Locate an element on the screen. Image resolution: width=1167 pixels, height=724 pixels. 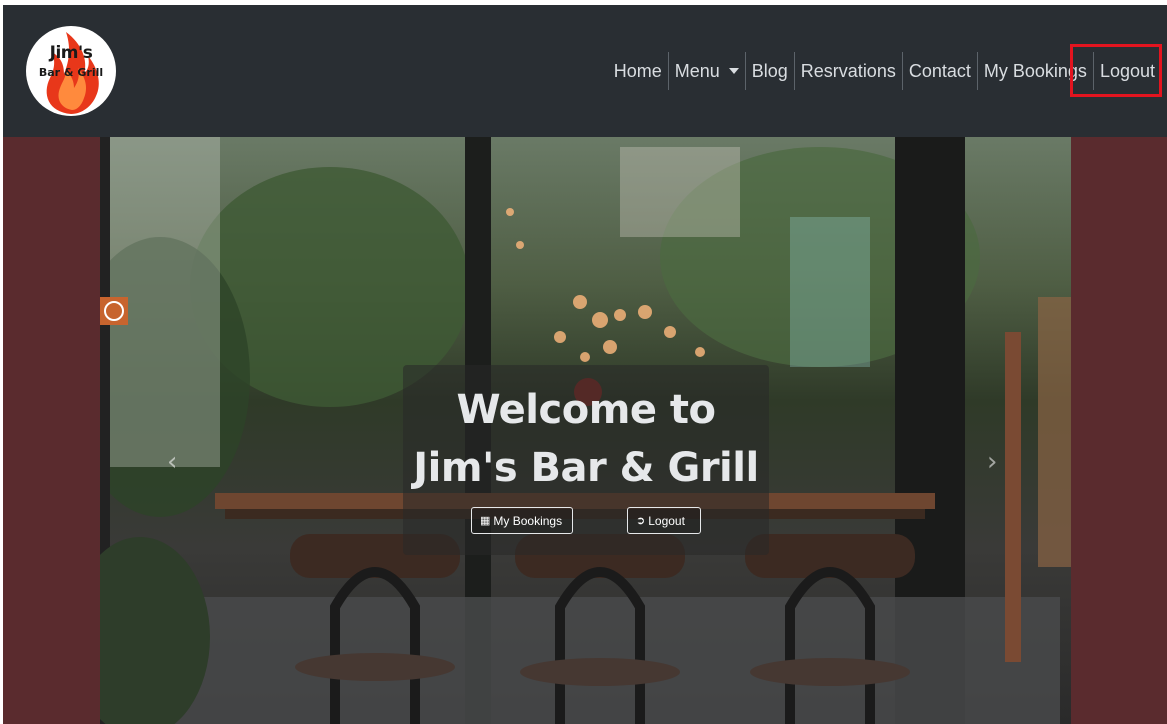
hero-my-bookings-button: ▦ My Bookings is located at coordinates (522, 520).